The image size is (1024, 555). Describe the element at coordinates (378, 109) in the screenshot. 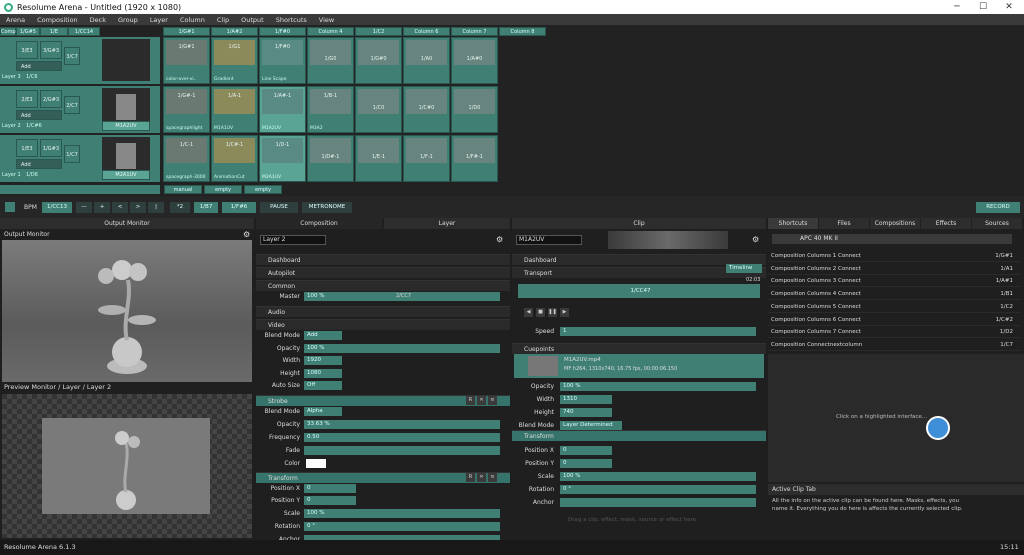

I see `clip-slot: 1/C0` at that location.